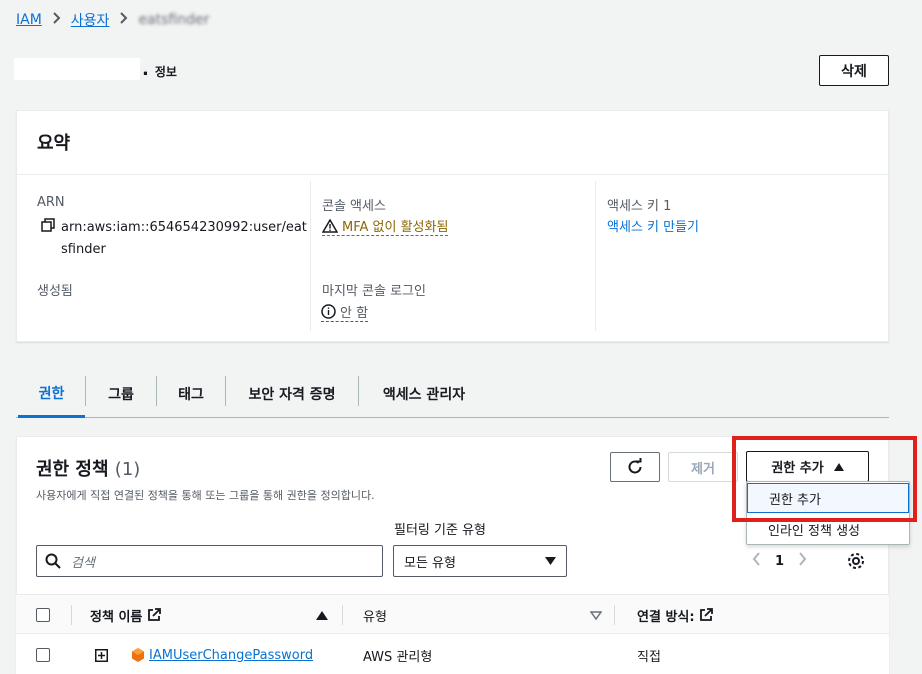  What do you see at coordinates (354, 206) in the screenshot?
I see `console-access-label: 콘솔 액세스` at bounding box center [354, 206].